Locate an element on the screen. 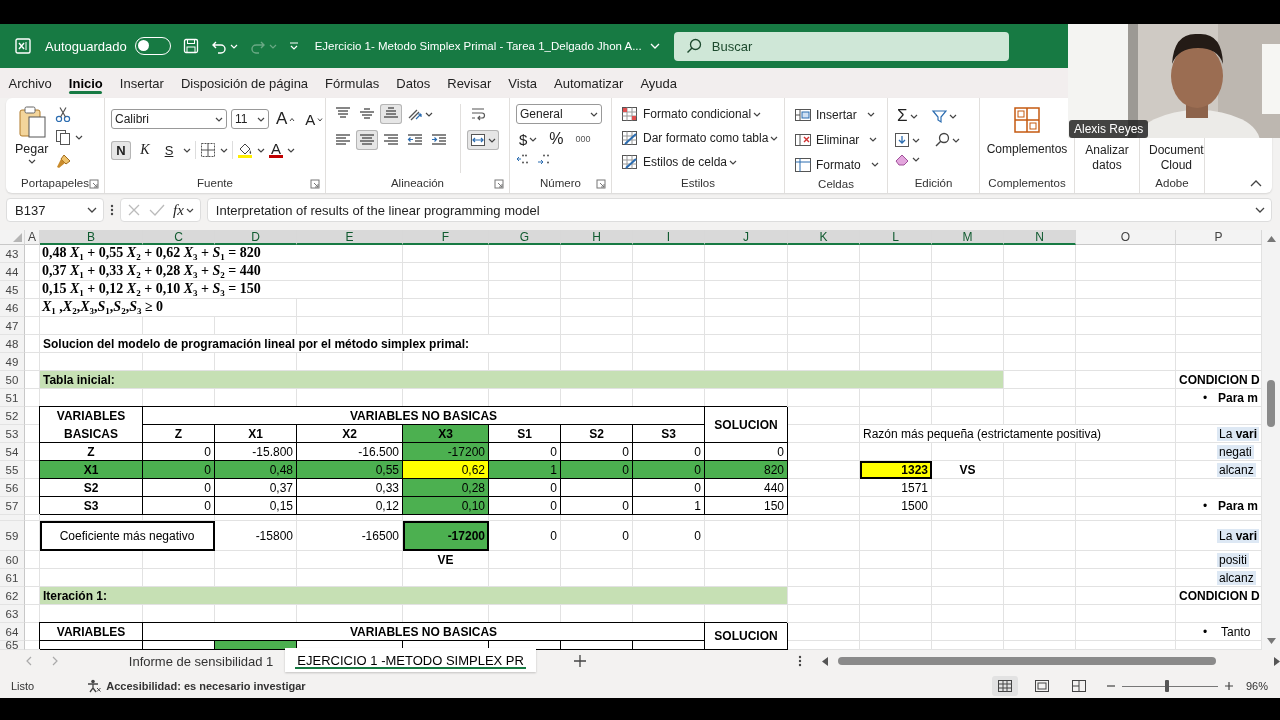 This screenshot has width=1280, height=720. scroll-left-icon is located at coordinates (824, 661).